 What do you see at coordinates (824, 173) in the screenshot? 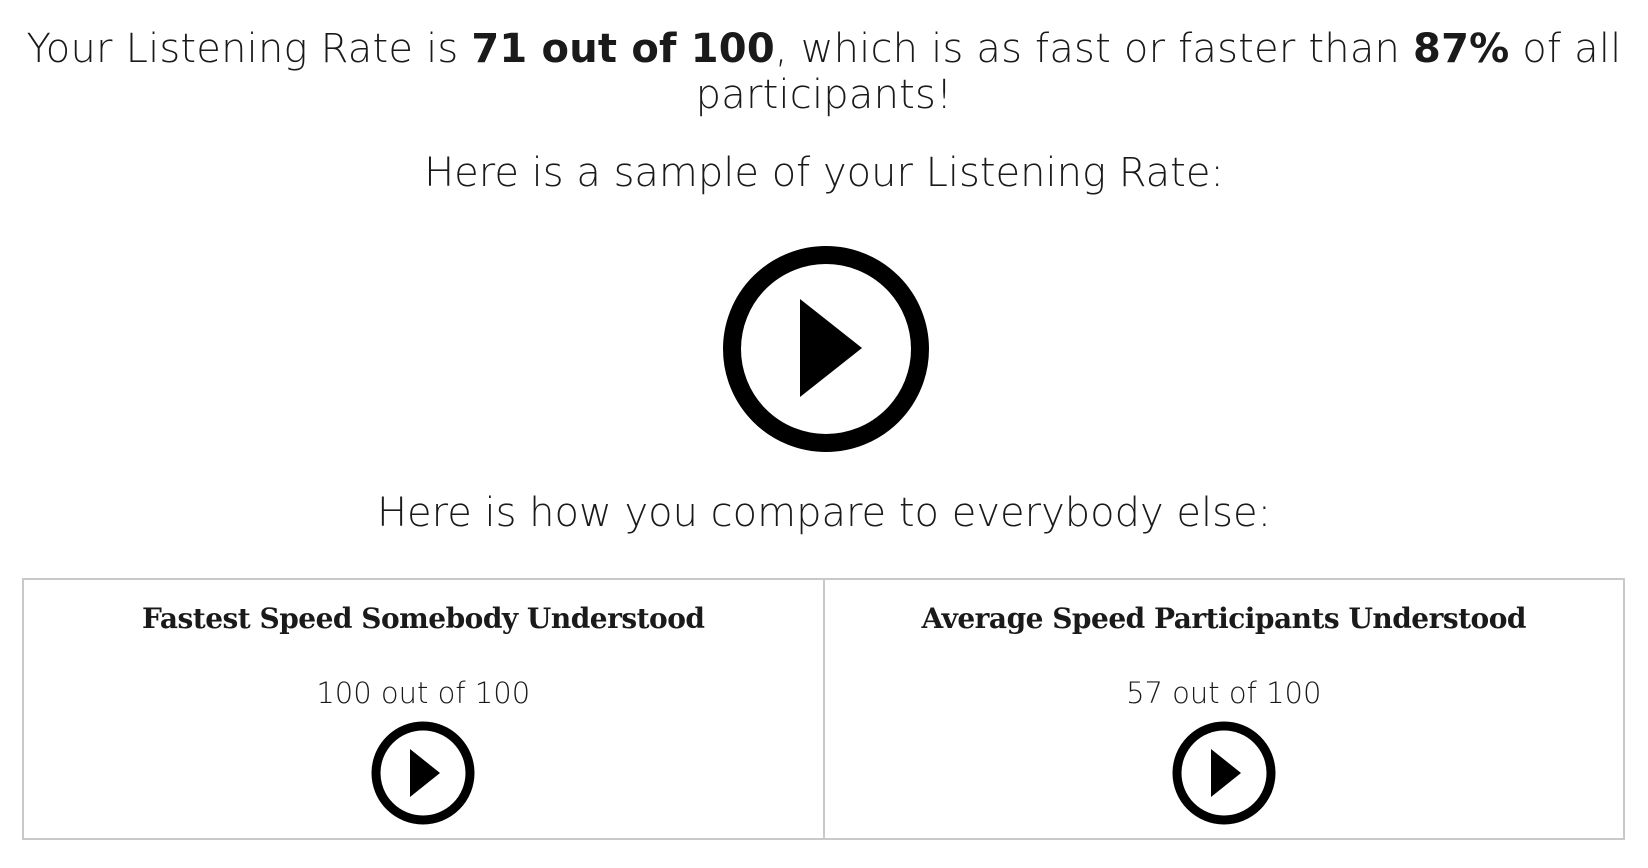
I see `sample-heading: Here is a sample of your Listening Rate:` at bounding box center [824, 173].